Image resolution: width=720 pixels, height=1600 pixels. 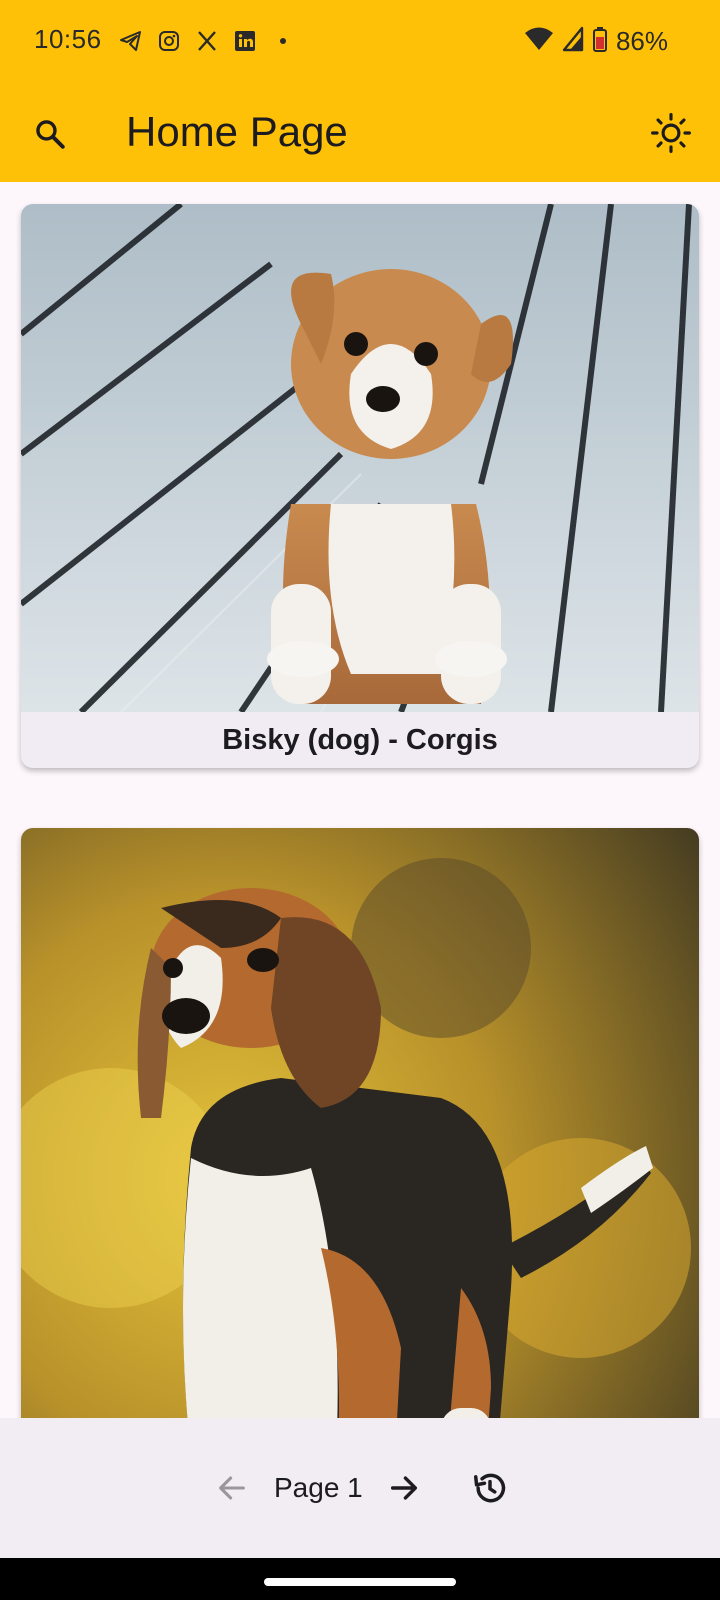 What do you see at coordinates (360, 43) in the screenshot?
I see `status-bar: 10:56 86%` at bounding box center [360, 43].